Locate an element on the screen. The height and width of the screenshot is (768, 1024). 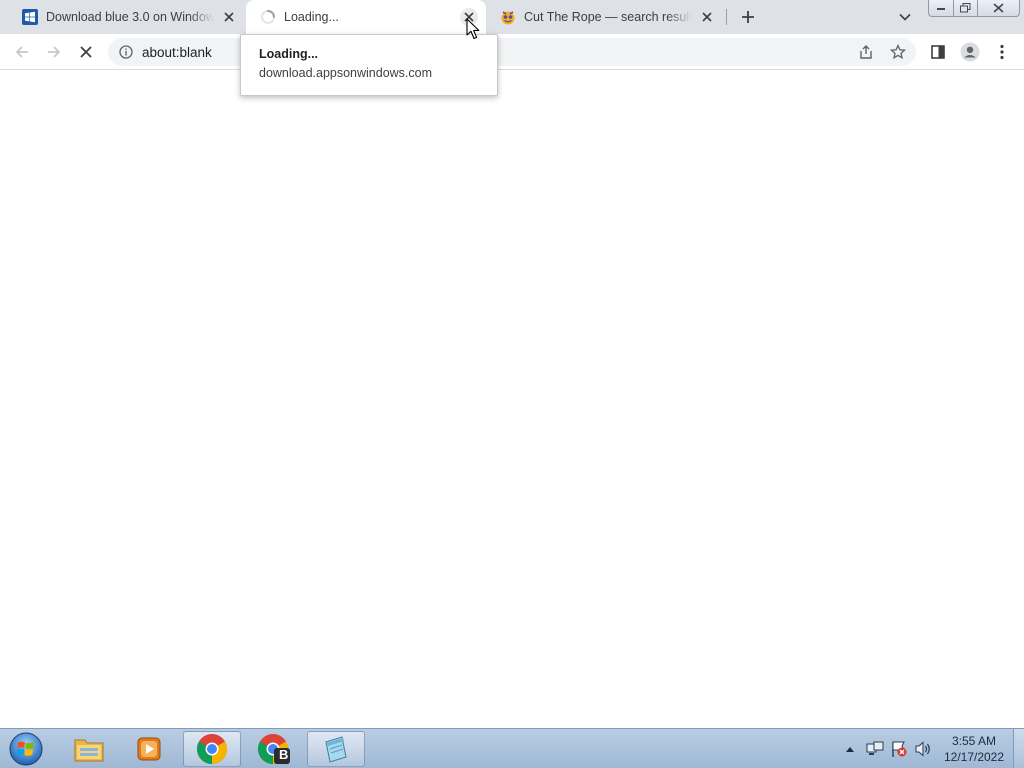
restore-icon is located at coordinates (965, 8).